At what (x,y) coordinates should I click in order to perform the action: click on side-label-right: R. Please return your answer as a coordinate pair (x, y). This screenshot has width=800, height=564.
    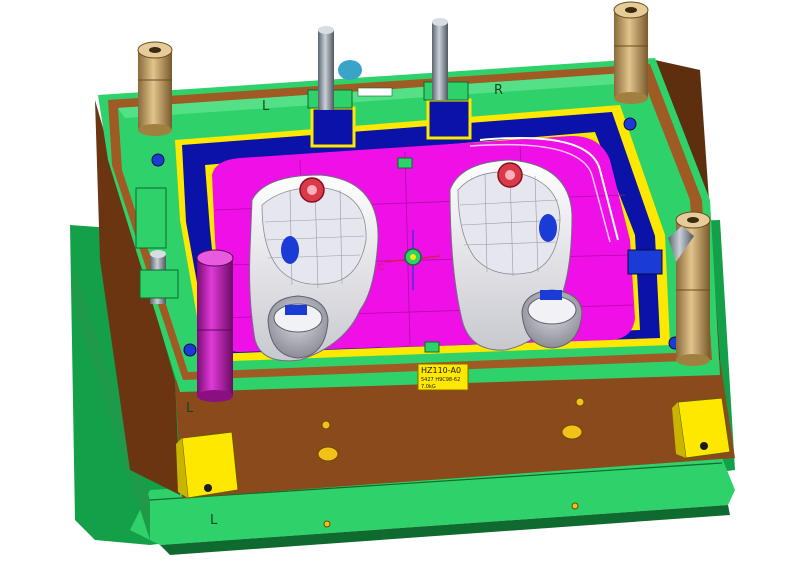
    Looking at the image, I should click on (498, 90).